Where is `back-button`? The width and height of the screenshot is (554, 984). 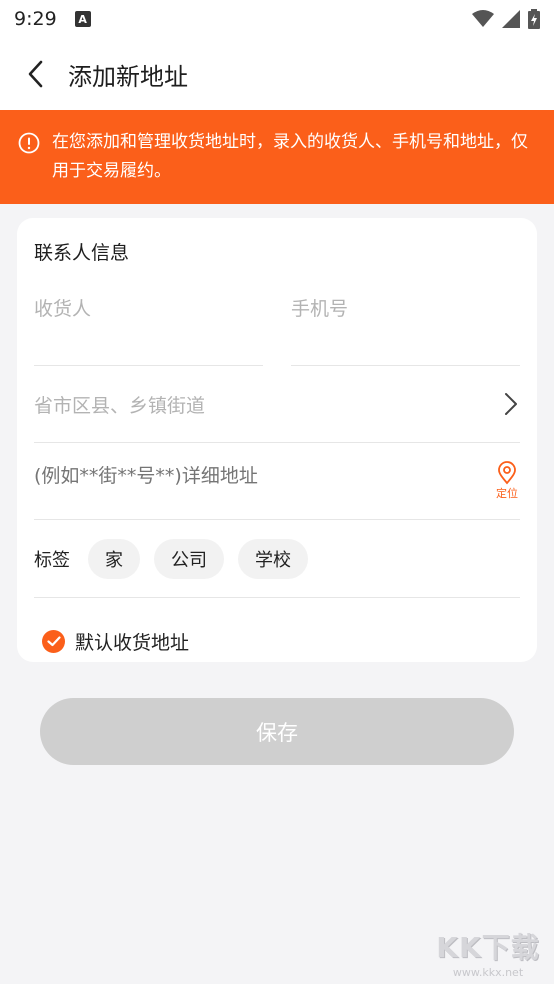 back-button is located at coordinates (35, 74).